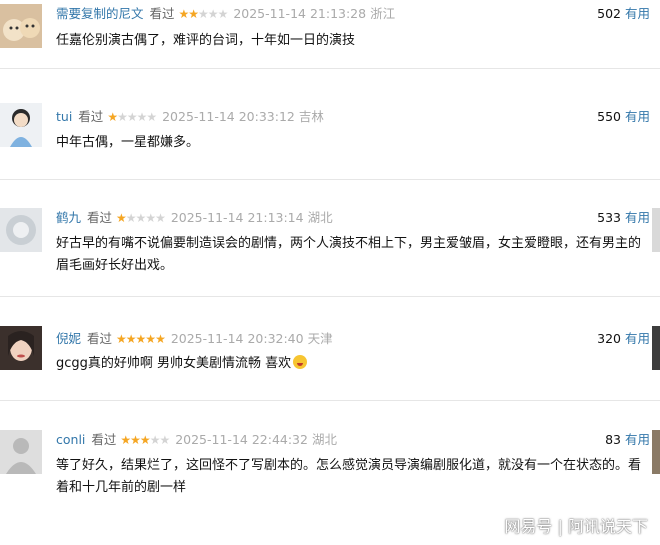 The height and width of the screenshot is (545, 660). I want to click on vote-count: 502, so click(609, 13).